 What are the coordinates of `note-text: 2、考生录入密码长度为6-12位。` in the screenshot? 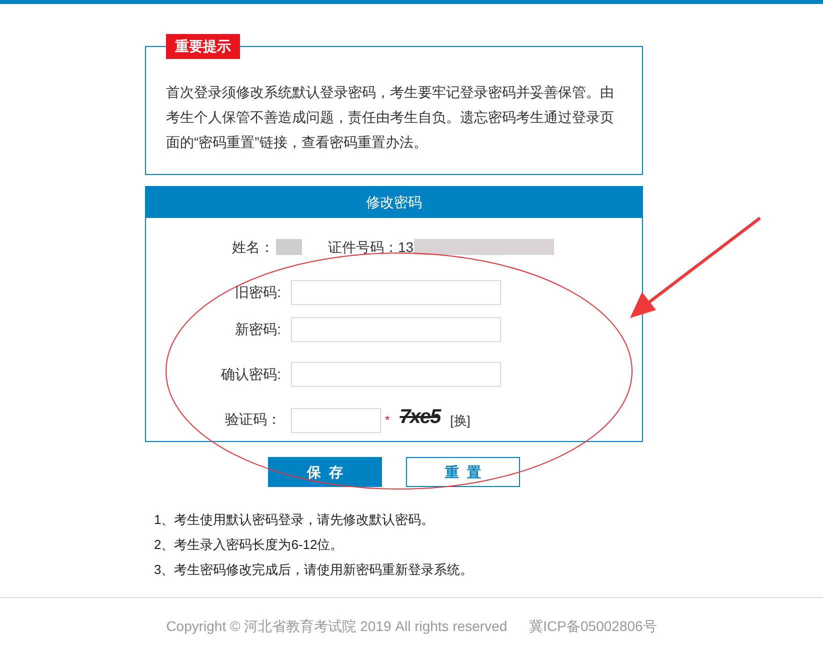 It's located at (249, 545).